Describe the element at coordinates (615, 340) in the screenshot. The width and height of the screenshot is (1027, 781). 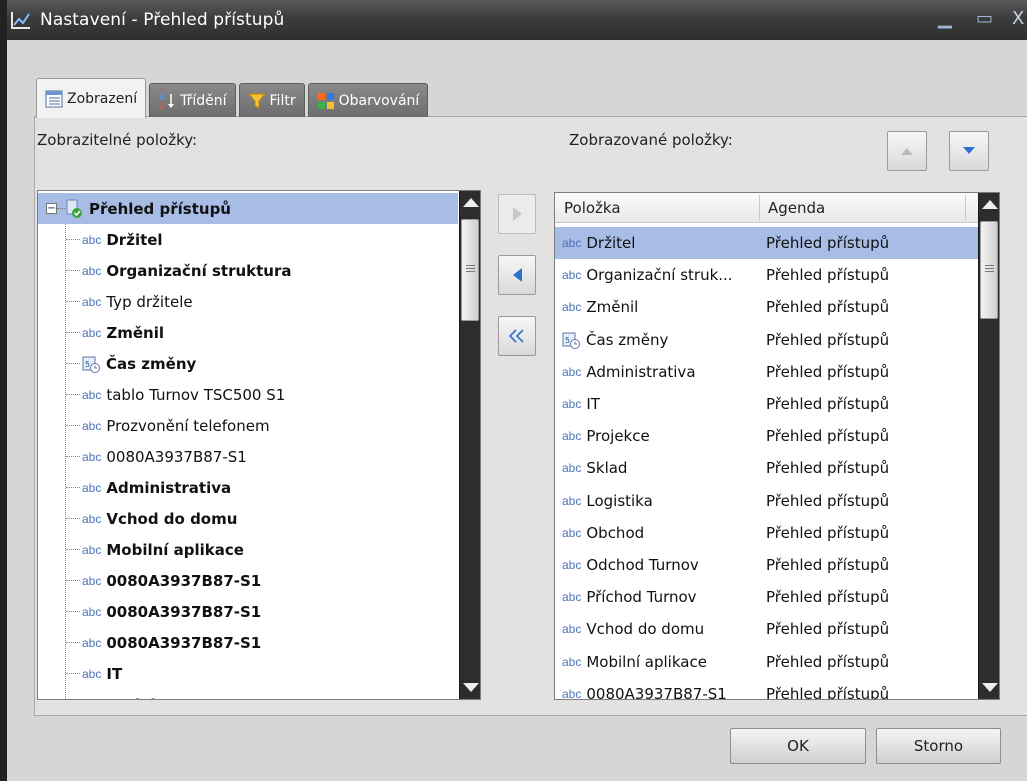
I see `item-cell: 5 Čas změny` at that location.